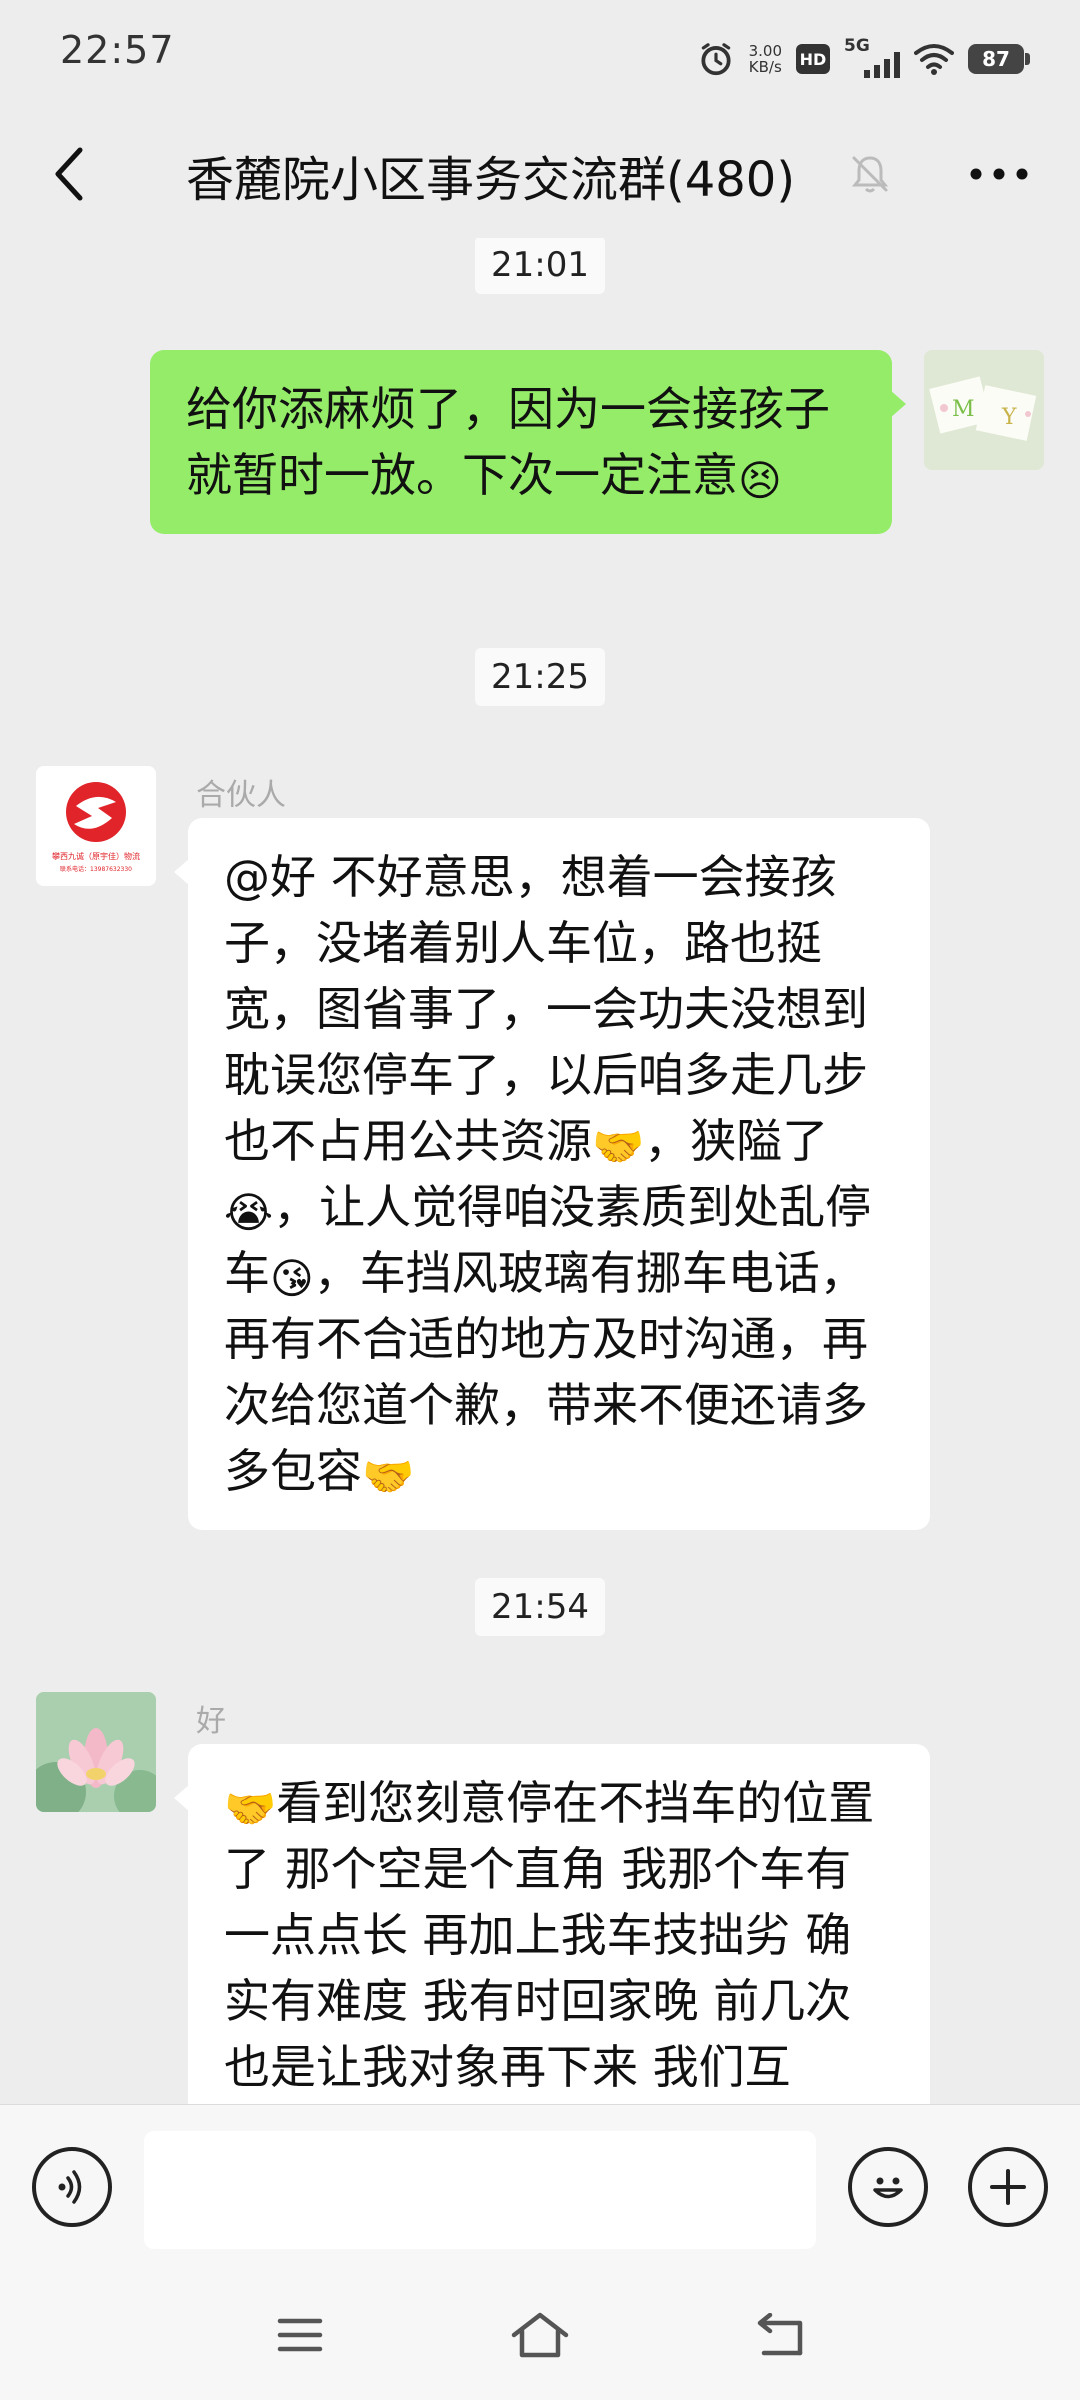  I want to click on lotus-avatar-image, so click(96, 1752).